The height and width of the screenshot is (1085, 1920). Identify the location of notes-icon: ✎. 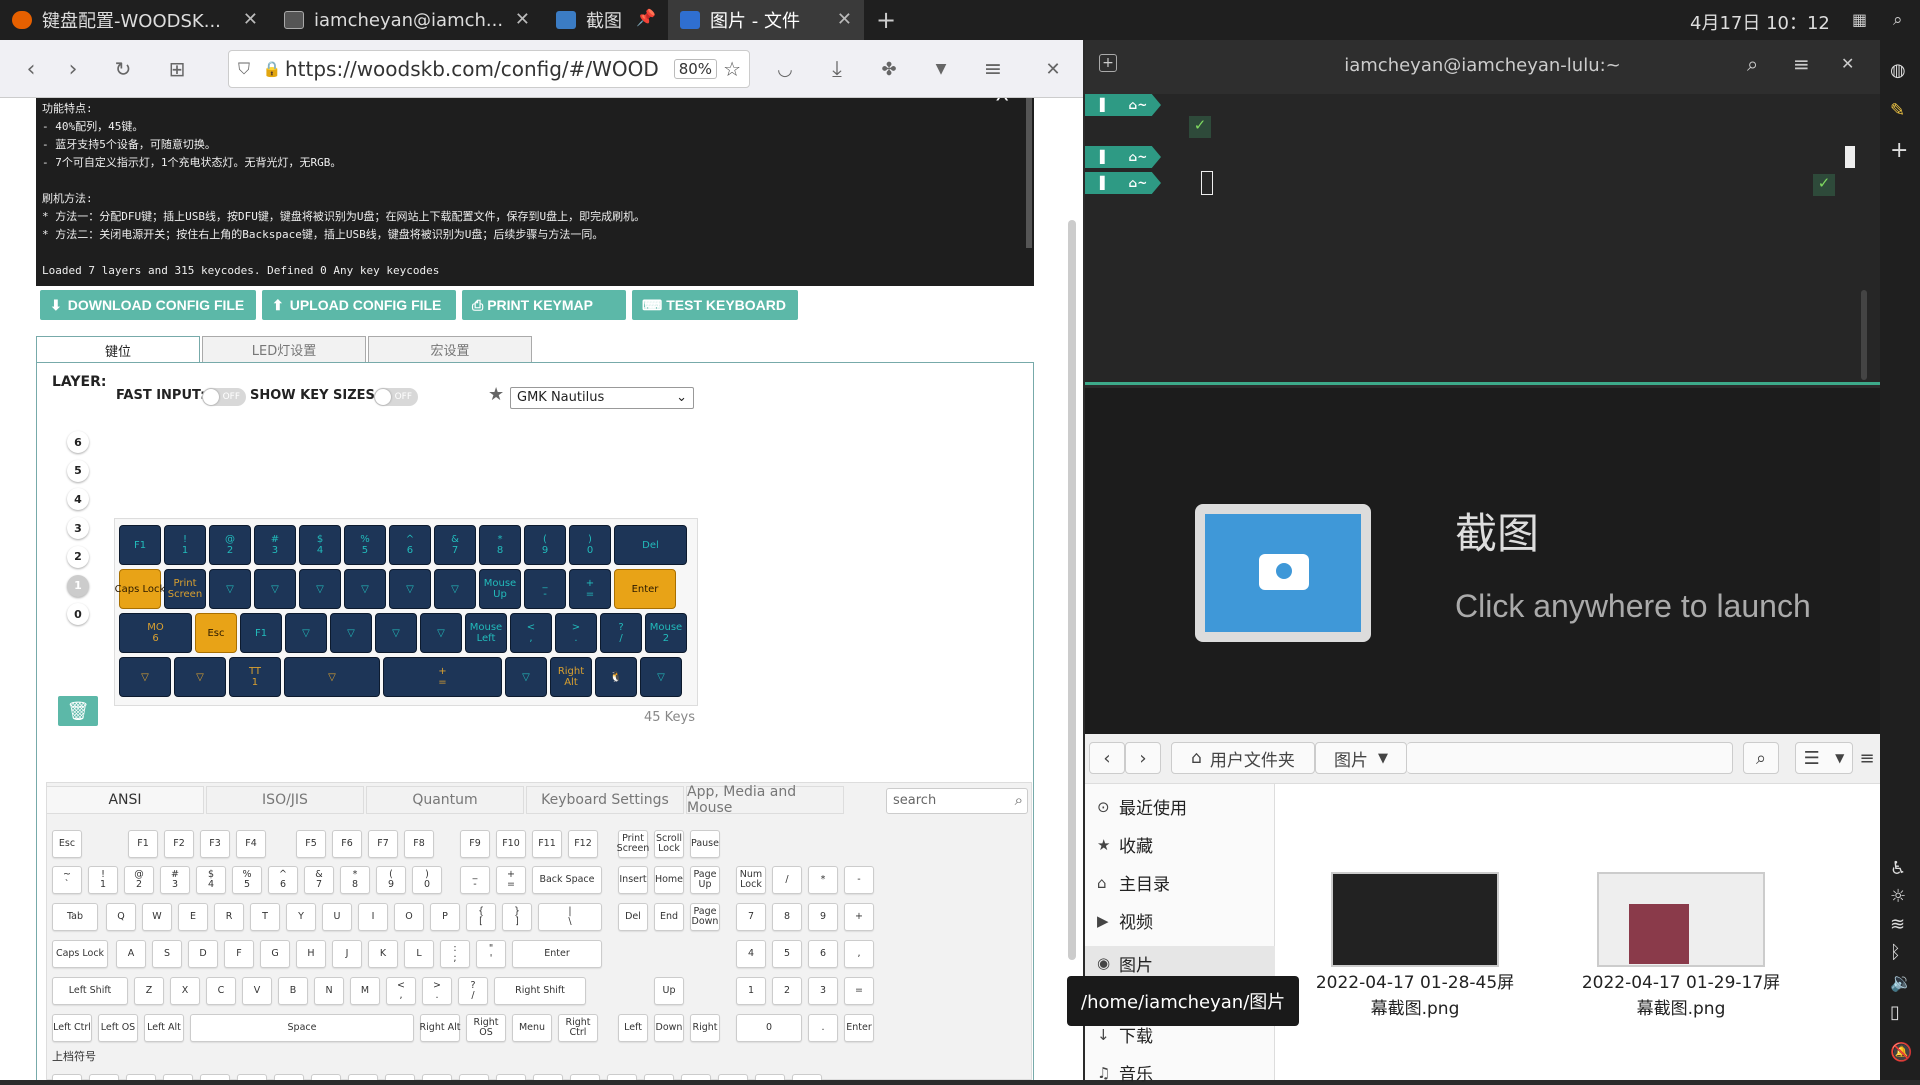
(1897, 110).